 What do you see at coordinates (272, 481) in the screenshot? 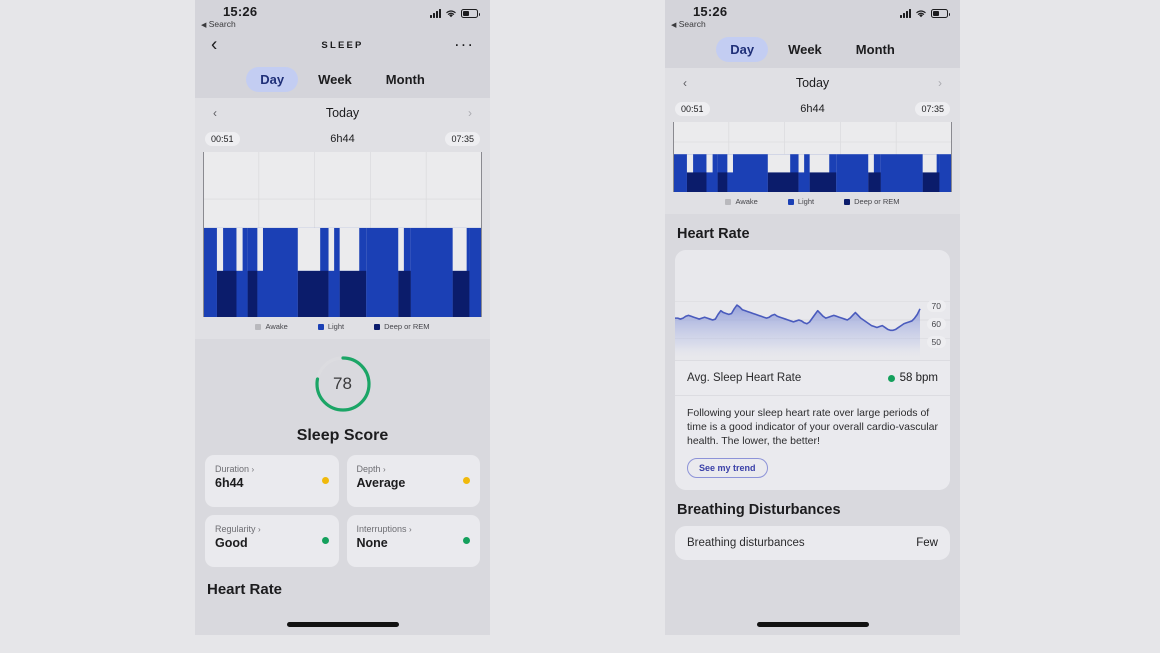
I see `metric-duration: Duration › 6h44` at bounding box center [272, 481].